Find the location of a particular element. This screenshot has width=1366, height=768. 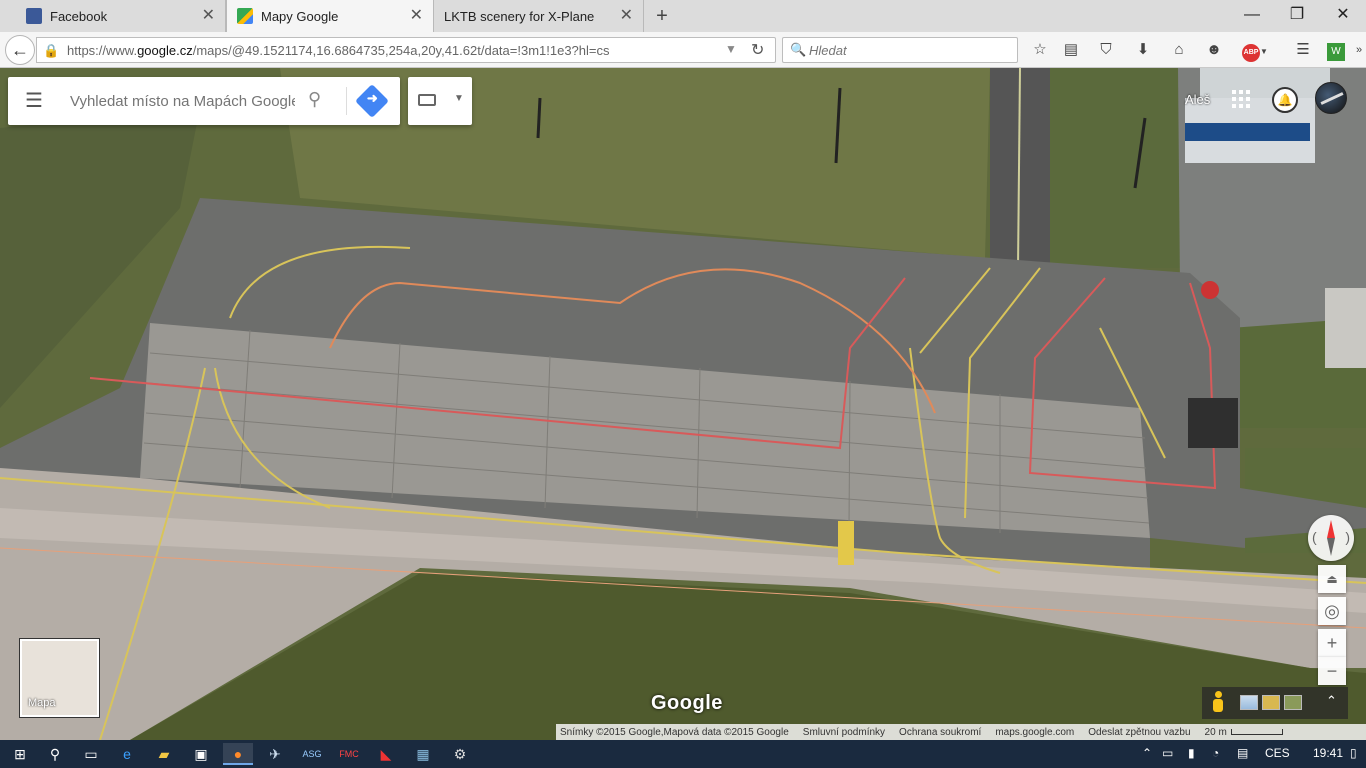

tab-facebook: Facebook ✕ is located at coordinates (121, 16).